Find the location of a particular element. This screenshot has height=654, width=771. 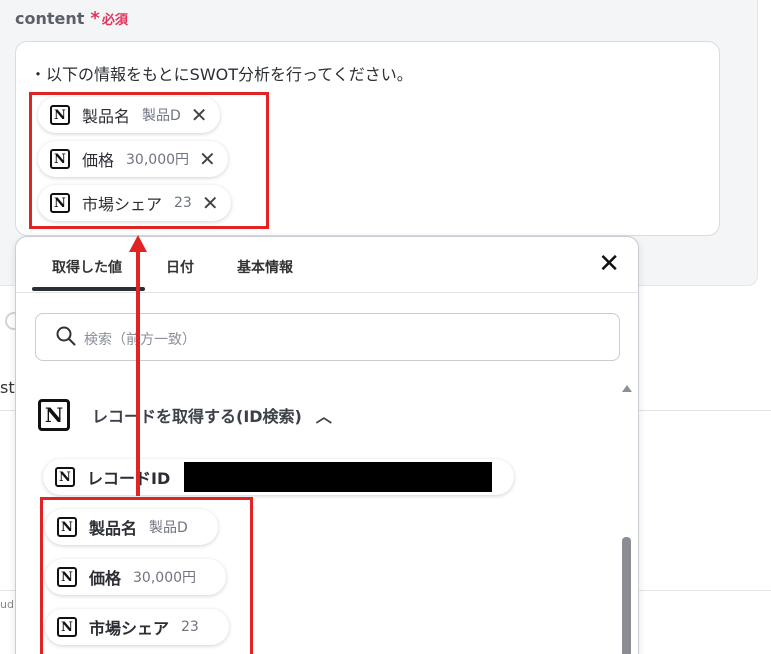

required-star: * is located at coordinates (95, 18).